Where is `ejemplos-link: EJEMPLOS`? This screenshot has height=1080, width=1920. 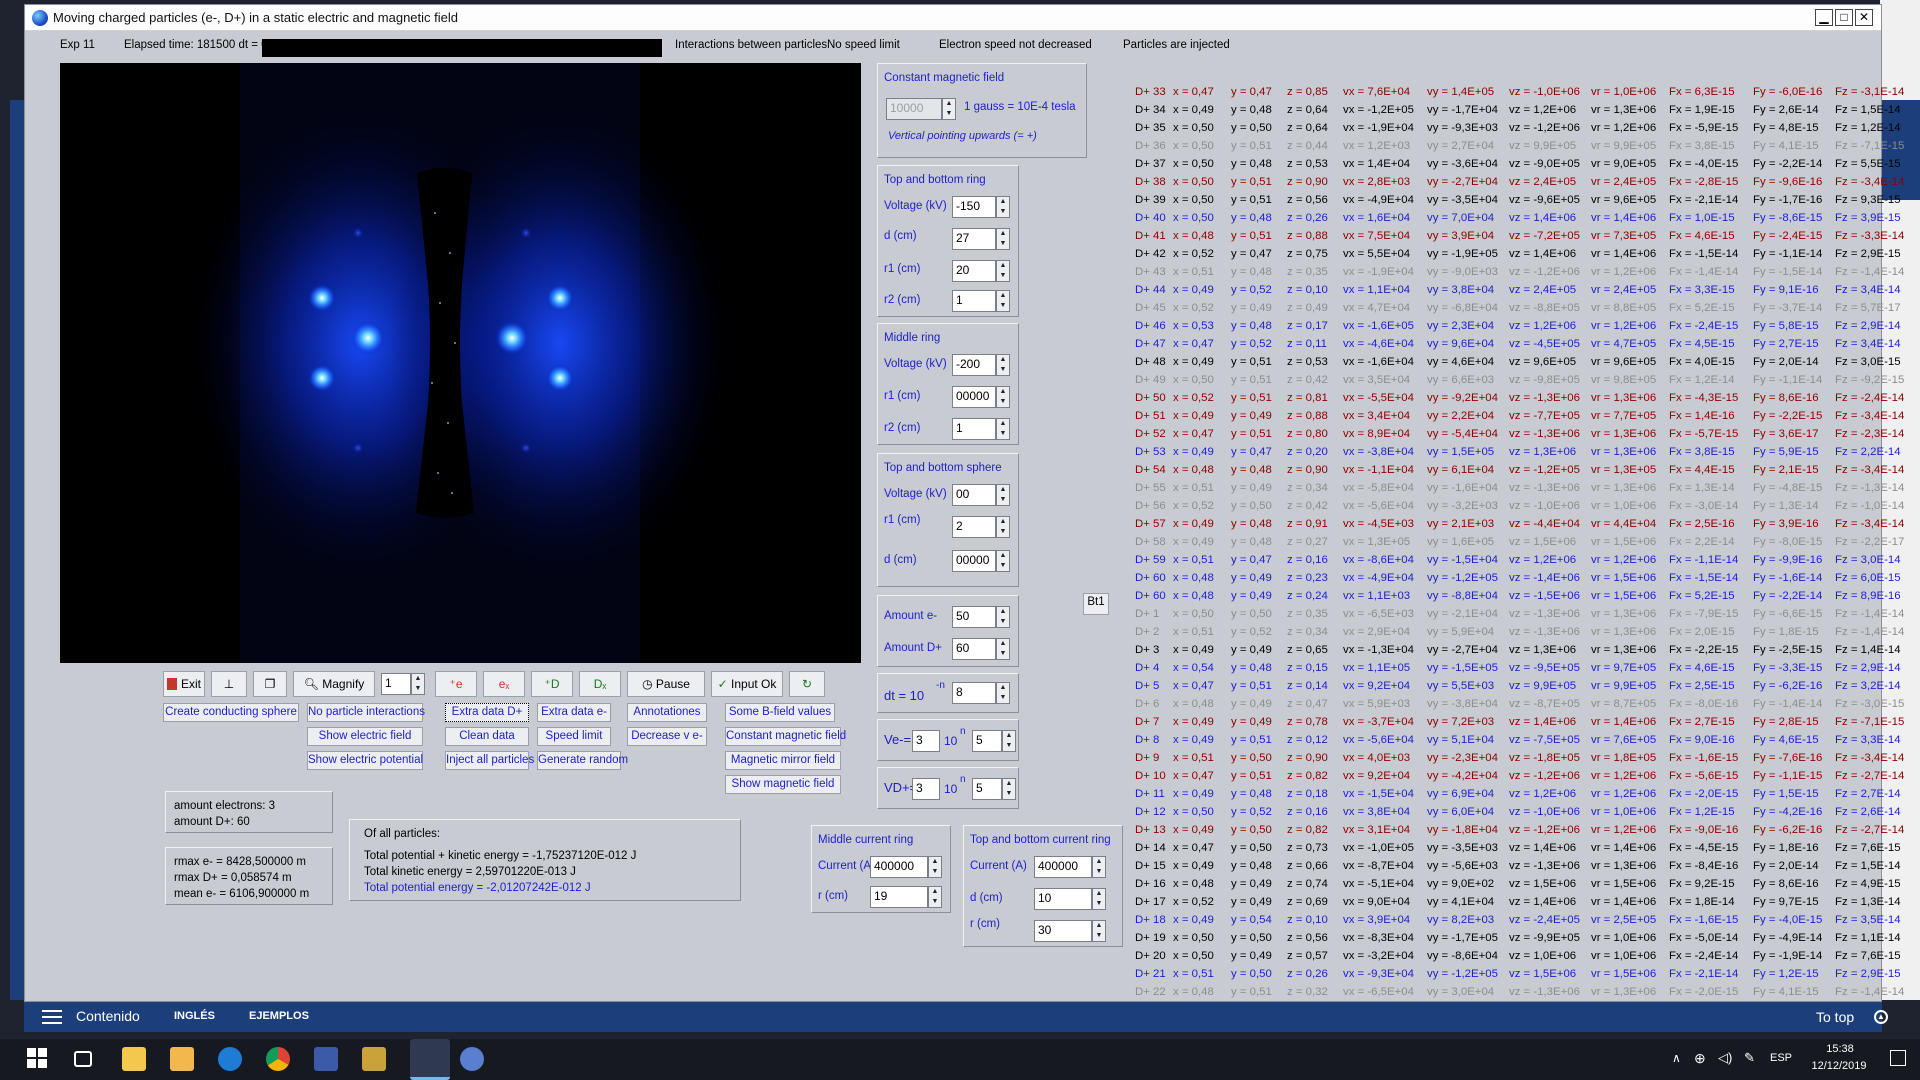 ejemplos-link: EJEMPLOS is located at coordinates (279, 1016).